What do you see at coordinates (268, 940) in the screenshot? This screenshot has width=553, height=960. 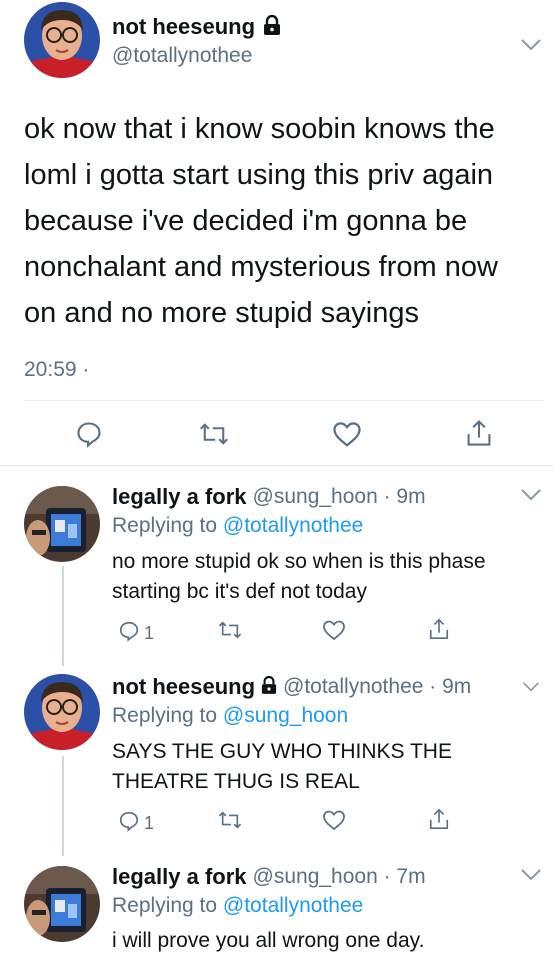 I see `reply-line: i will prove you all wrong one day.` at bounding box center [268, 940].